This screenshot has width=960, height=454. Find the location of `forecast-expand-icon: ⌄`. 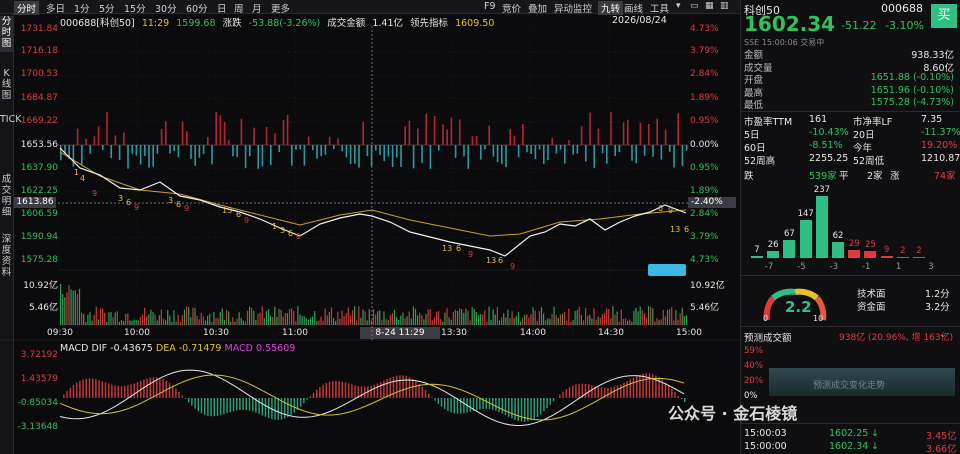

forecast-expand-icon: ⌄ is located at coordinates (943, 334).